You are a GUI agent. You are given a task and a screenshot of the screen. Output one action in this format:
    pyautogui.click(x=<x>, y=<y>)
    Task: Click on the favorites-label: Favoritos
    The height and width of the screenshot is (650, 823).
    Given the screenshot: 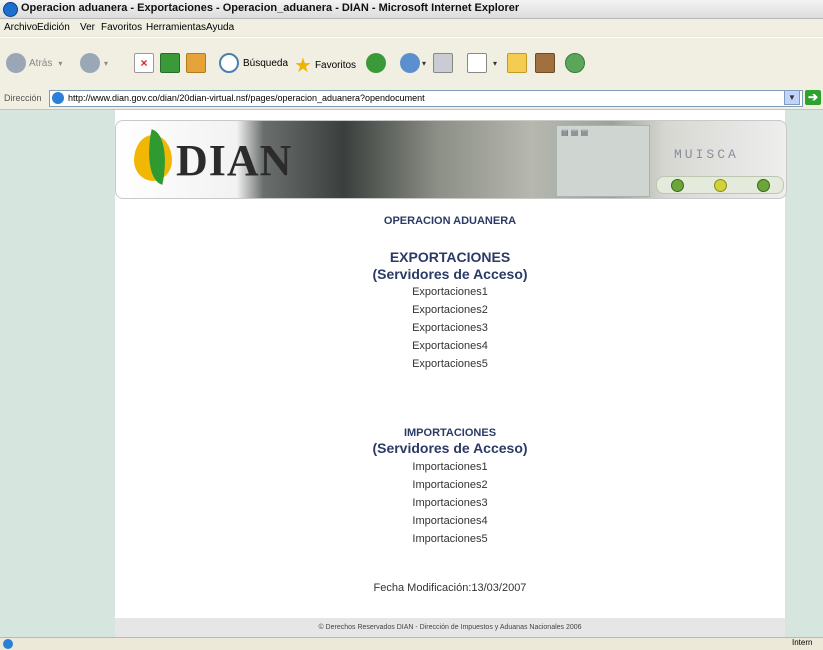 What is the action you would take?
    pyautogui.click(x=335, y=65)
    